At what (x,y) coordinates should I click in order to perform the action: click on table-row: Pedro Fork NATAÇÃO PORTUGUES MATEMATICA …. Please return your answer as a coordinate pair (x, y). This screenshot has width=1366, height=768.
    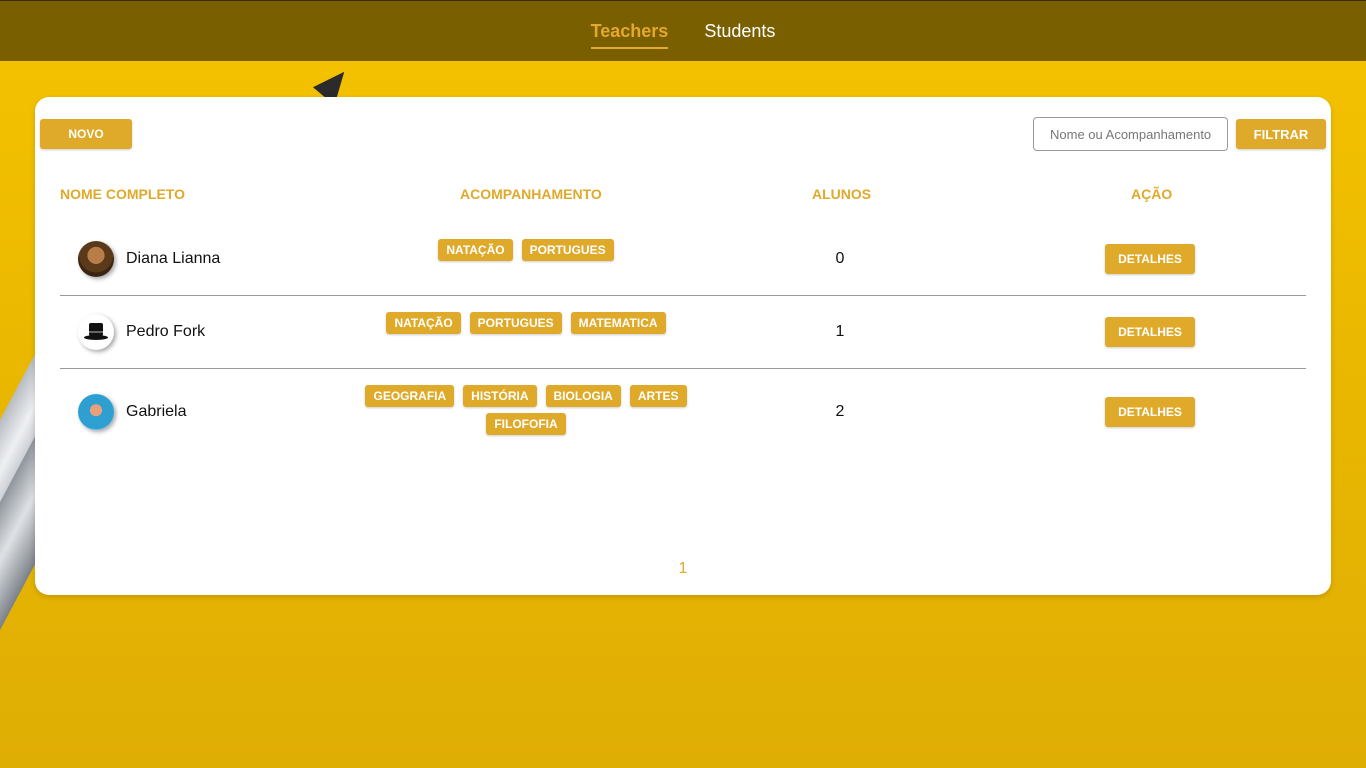
    Looking at the image, I should click on (683, 332).